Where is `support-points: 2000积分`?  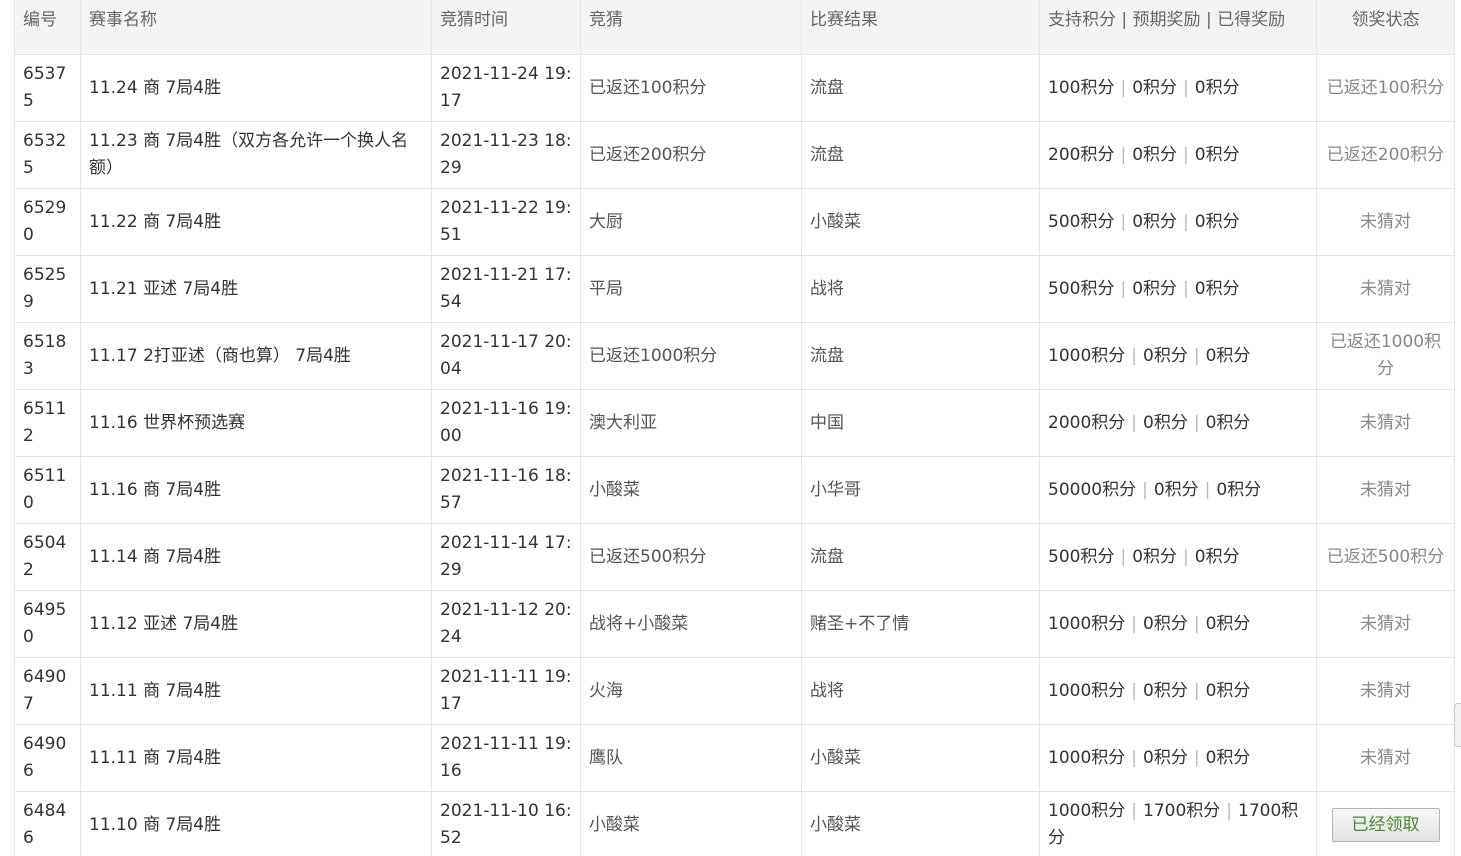
support-points: 2000积分 is located at coordinates (1087, 422).